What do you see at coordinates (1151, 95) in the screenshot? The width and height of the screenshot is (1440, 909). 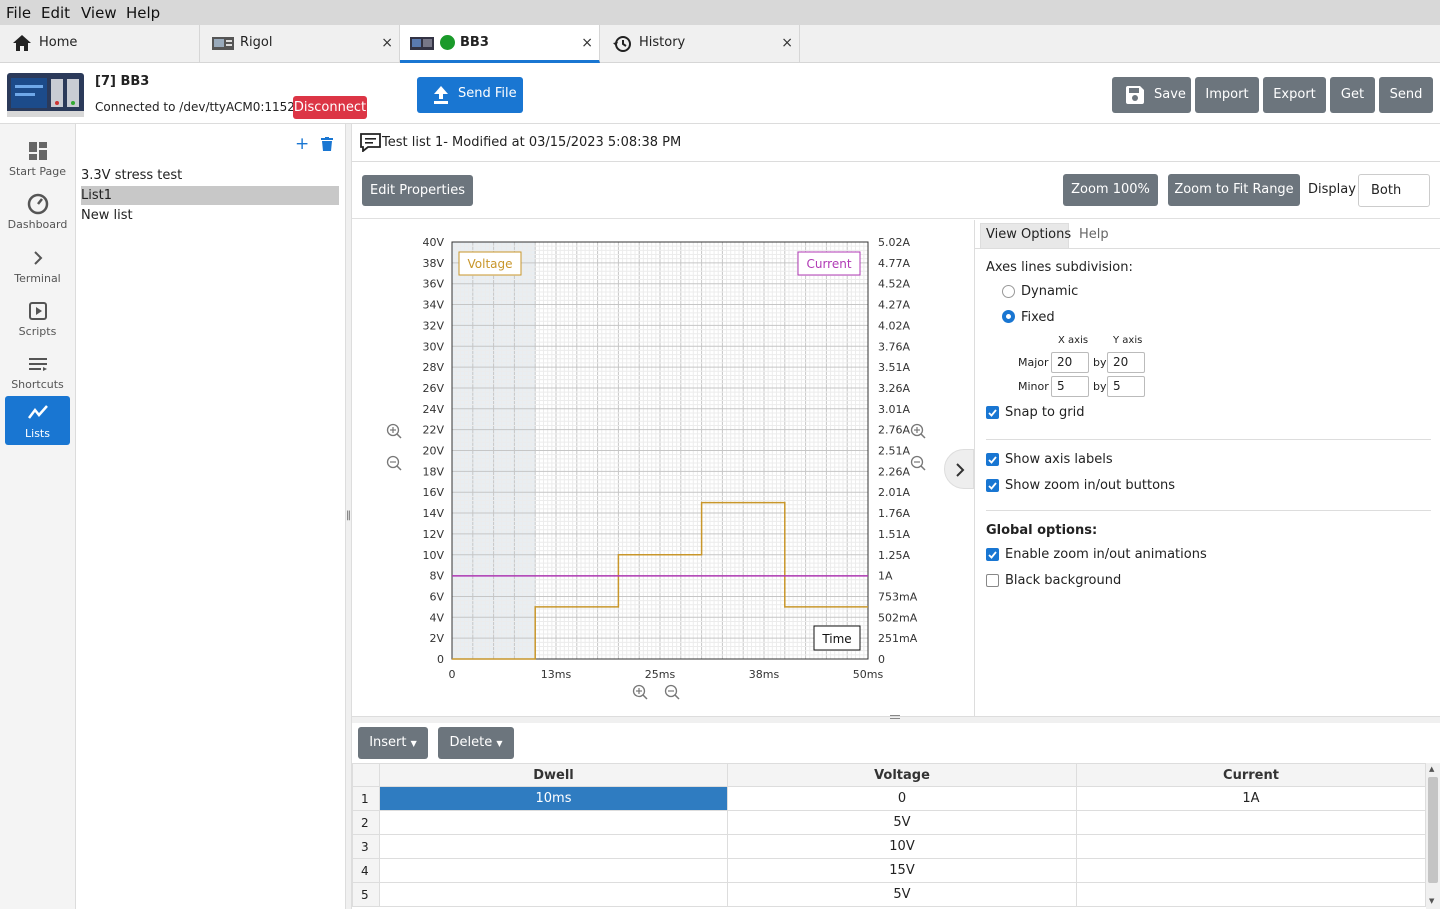 I see `save-button: Save` at bounding box center [1151, 95].